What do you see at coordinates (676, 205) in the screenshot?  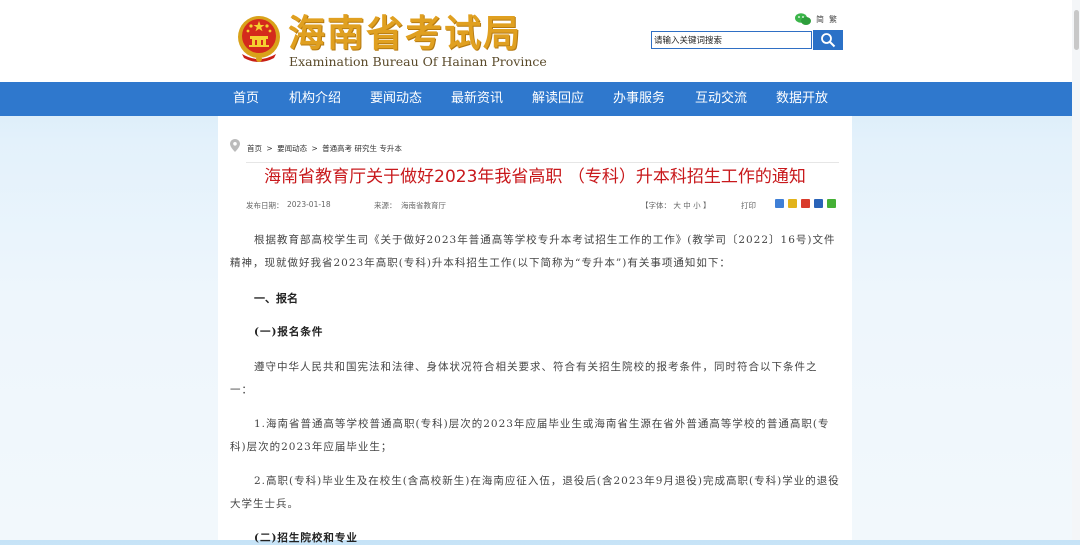 I see `font-size-switcher: 【字体： 大 中 小 】` at bounding box center [676, 205].